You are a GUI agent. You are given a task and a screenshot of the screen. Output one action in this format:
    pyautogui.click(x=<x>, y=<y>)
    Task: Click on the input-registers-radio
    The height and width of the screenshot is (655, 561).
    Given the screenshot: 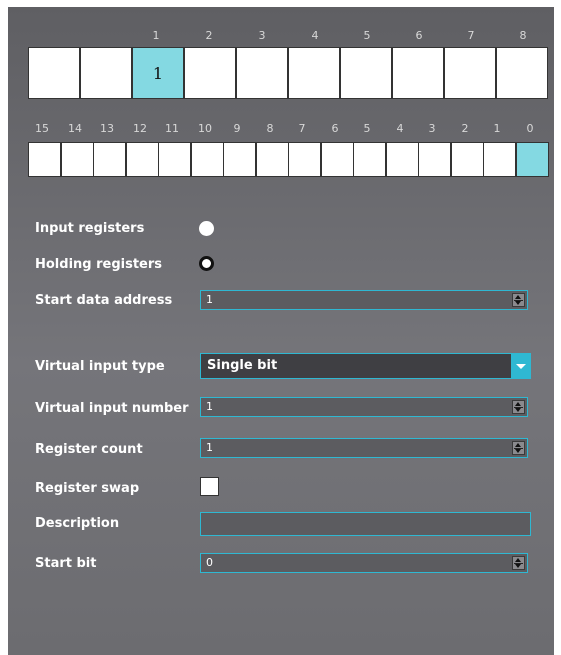 What is the action you would take?
    pyautogui.click(x=206, y=228)
    